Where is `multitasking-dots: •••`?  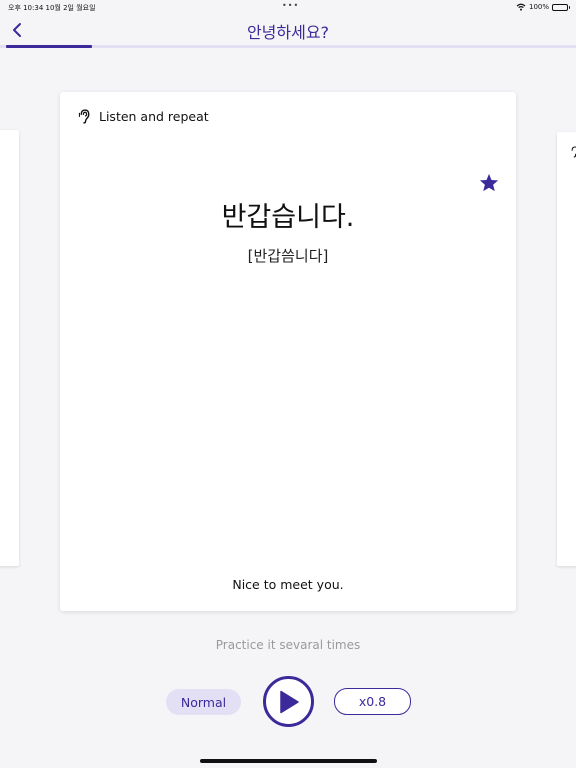
multitasking-dots: ••• is located at coordinates (290, 5).